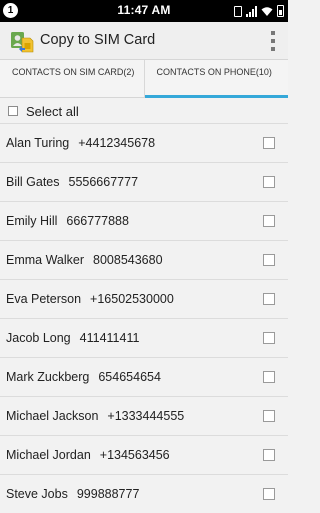  What do you see at coordinates (144, 220) in the screenshot?
I see `list-item: Emily Hill 666777888` at bounding box center [144, 220].